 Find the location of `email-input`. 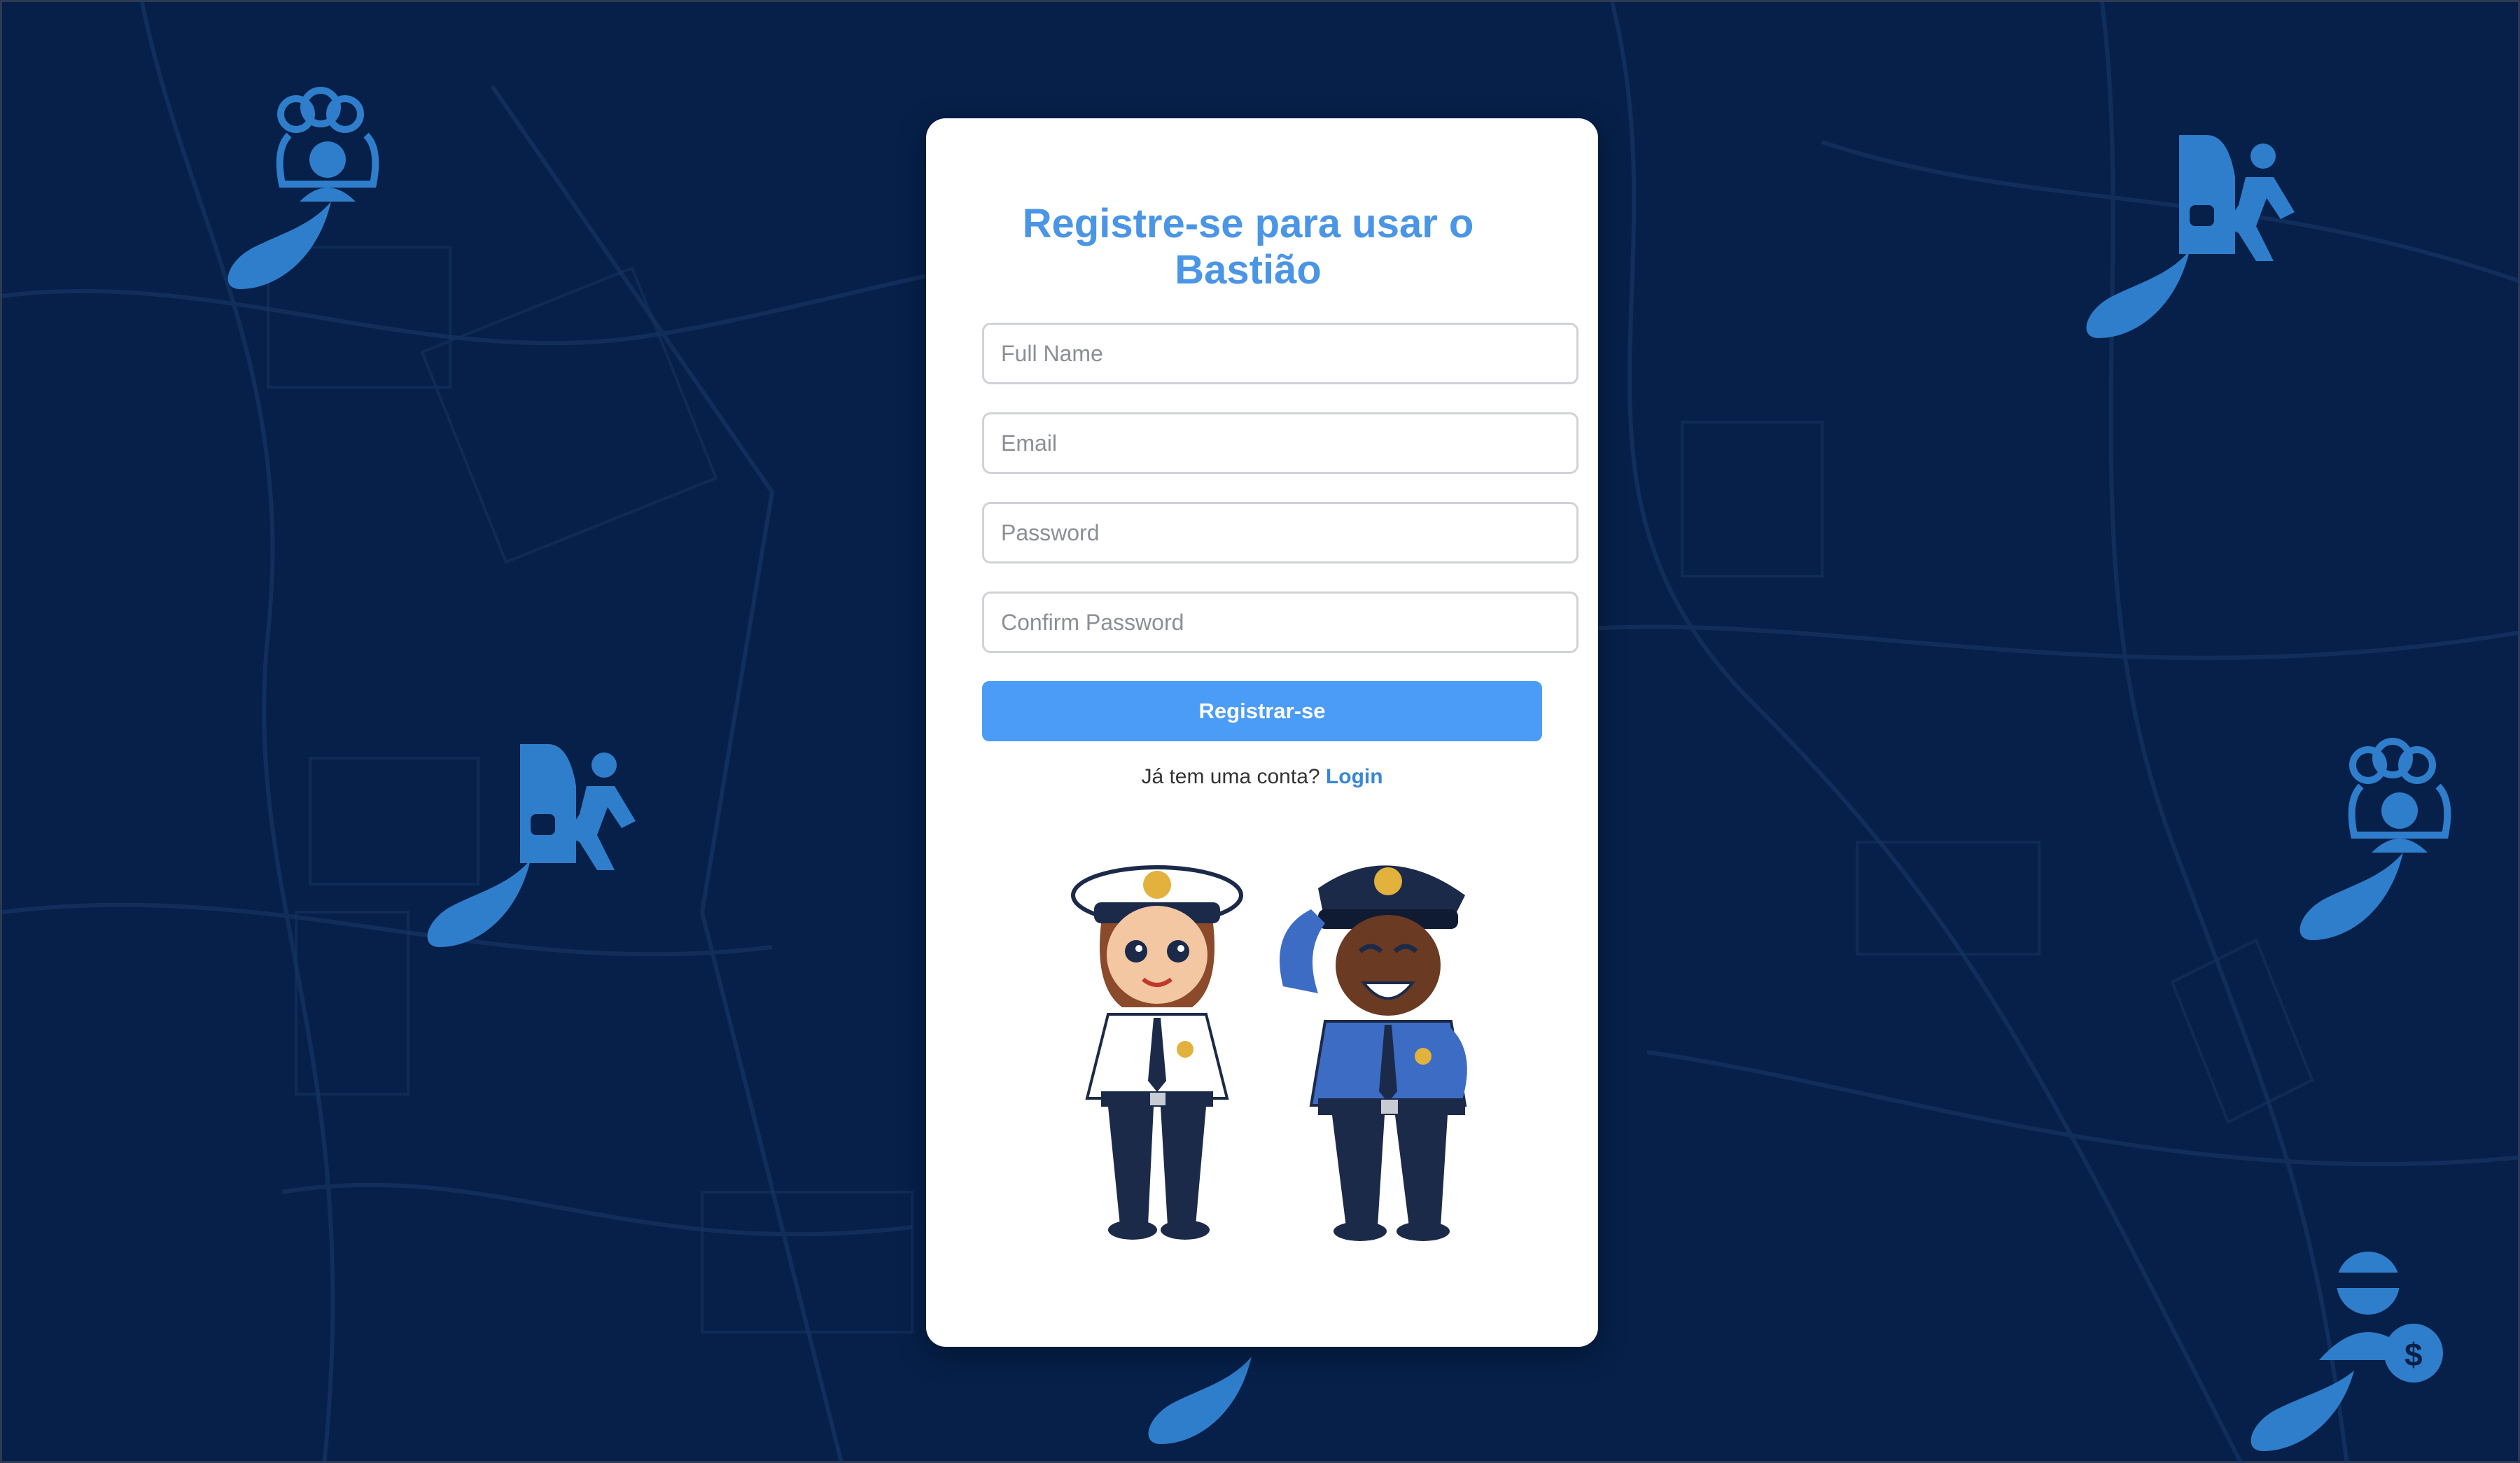

email-input is located at coordinates (1280, 443).